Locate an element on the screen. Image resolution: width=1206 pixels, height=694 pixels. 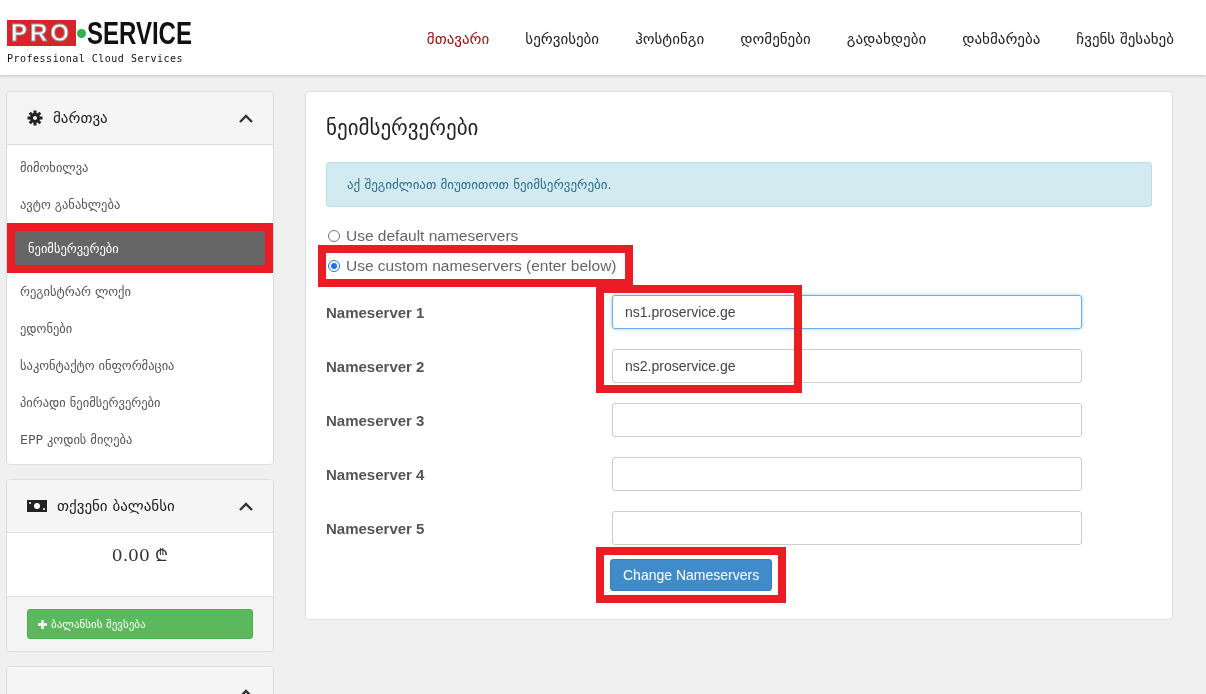
sidebar-item: პირადი ნეიმსერვერები is located at coordinates (140, 402).